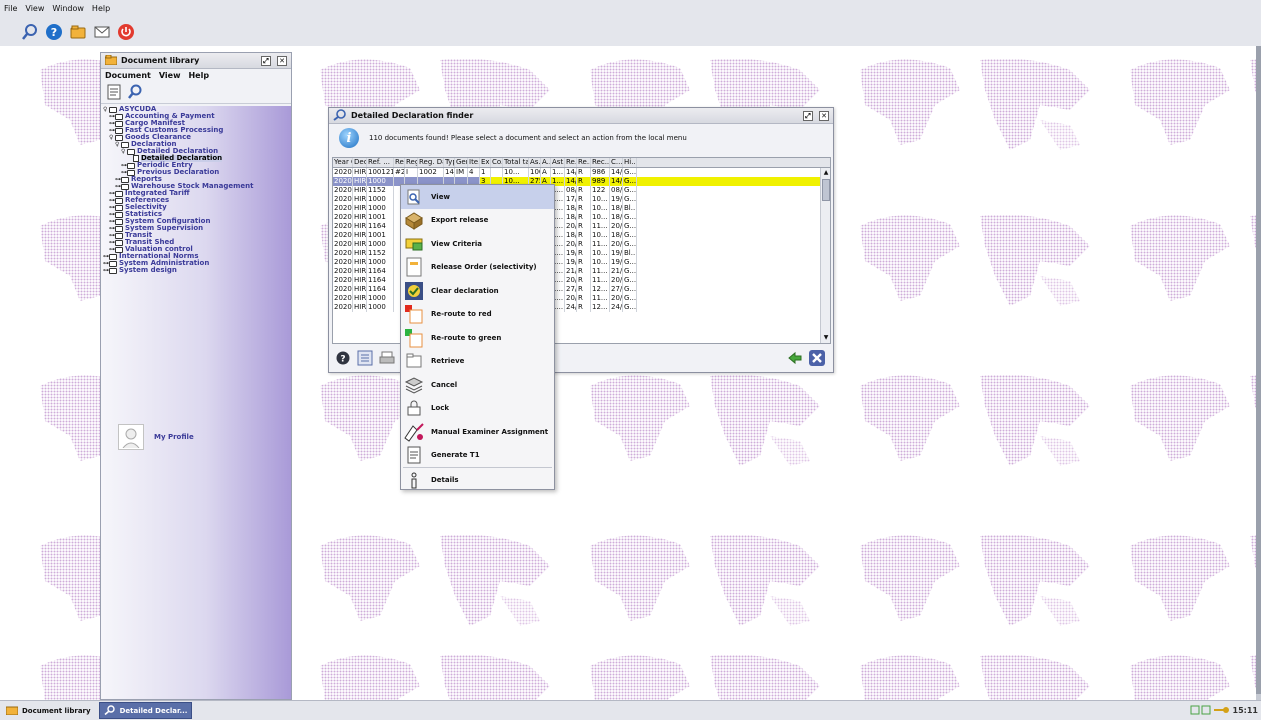 This screenshot has width=1261, height=720. I want to click on list-view-icon, so click(365, 358).